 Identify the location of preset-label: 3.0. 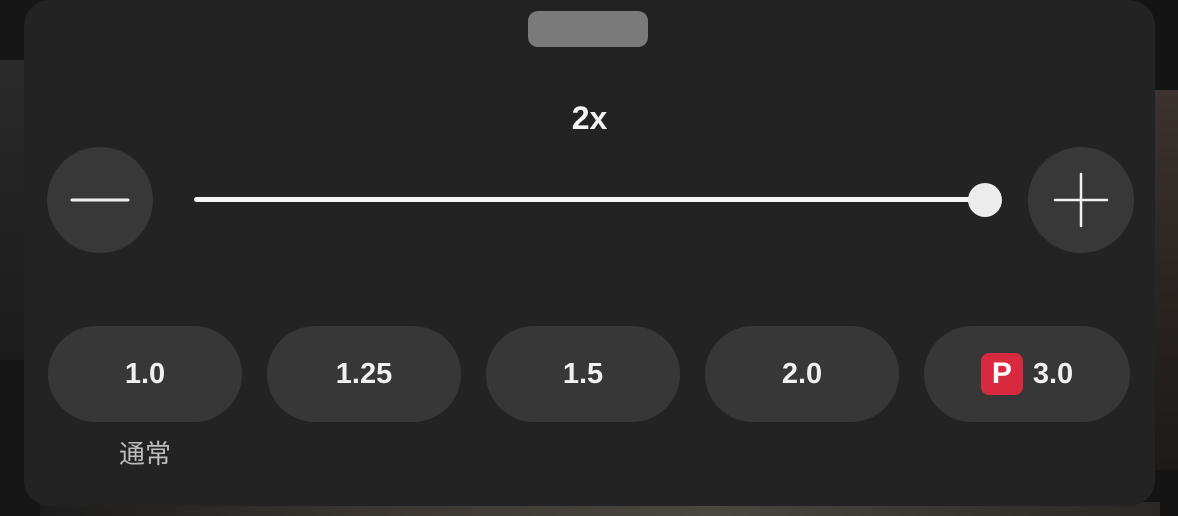
(1053, 373).